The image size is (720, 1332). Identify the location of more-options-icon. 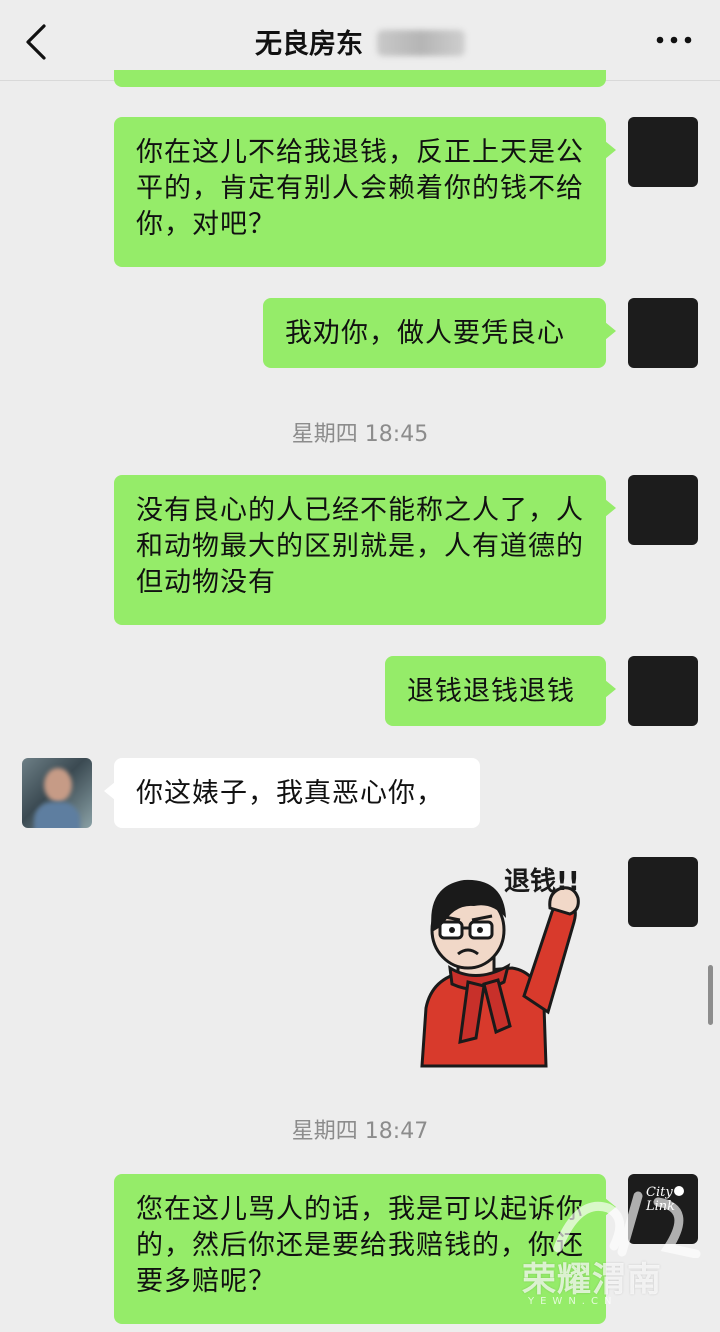
(674, 40).